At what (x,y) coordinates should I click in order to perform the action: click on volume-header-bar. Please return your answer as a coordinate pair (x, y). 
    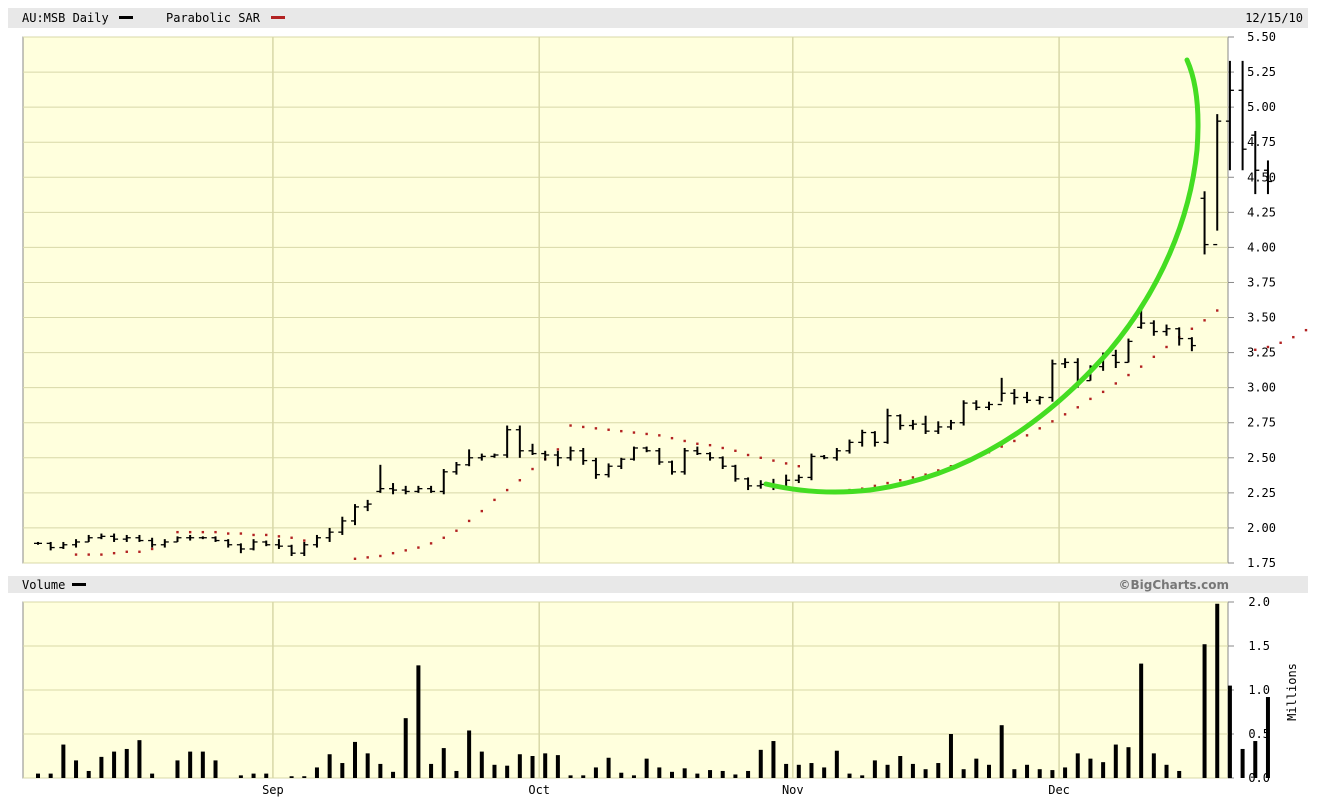
    Looking at the image, I should click on (658, 584).